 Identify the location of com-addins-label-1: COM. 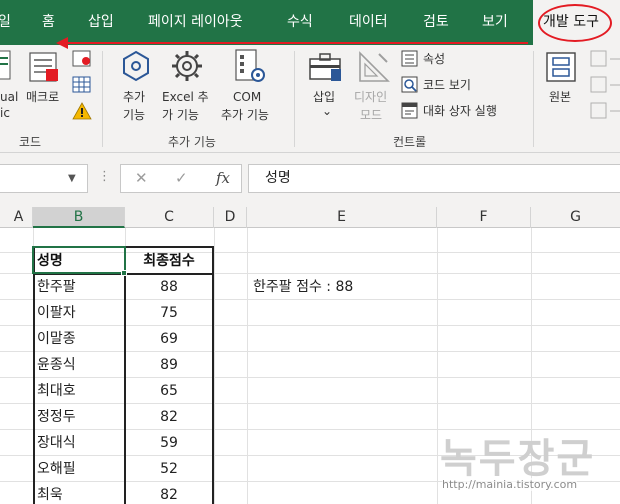
(247, 97).